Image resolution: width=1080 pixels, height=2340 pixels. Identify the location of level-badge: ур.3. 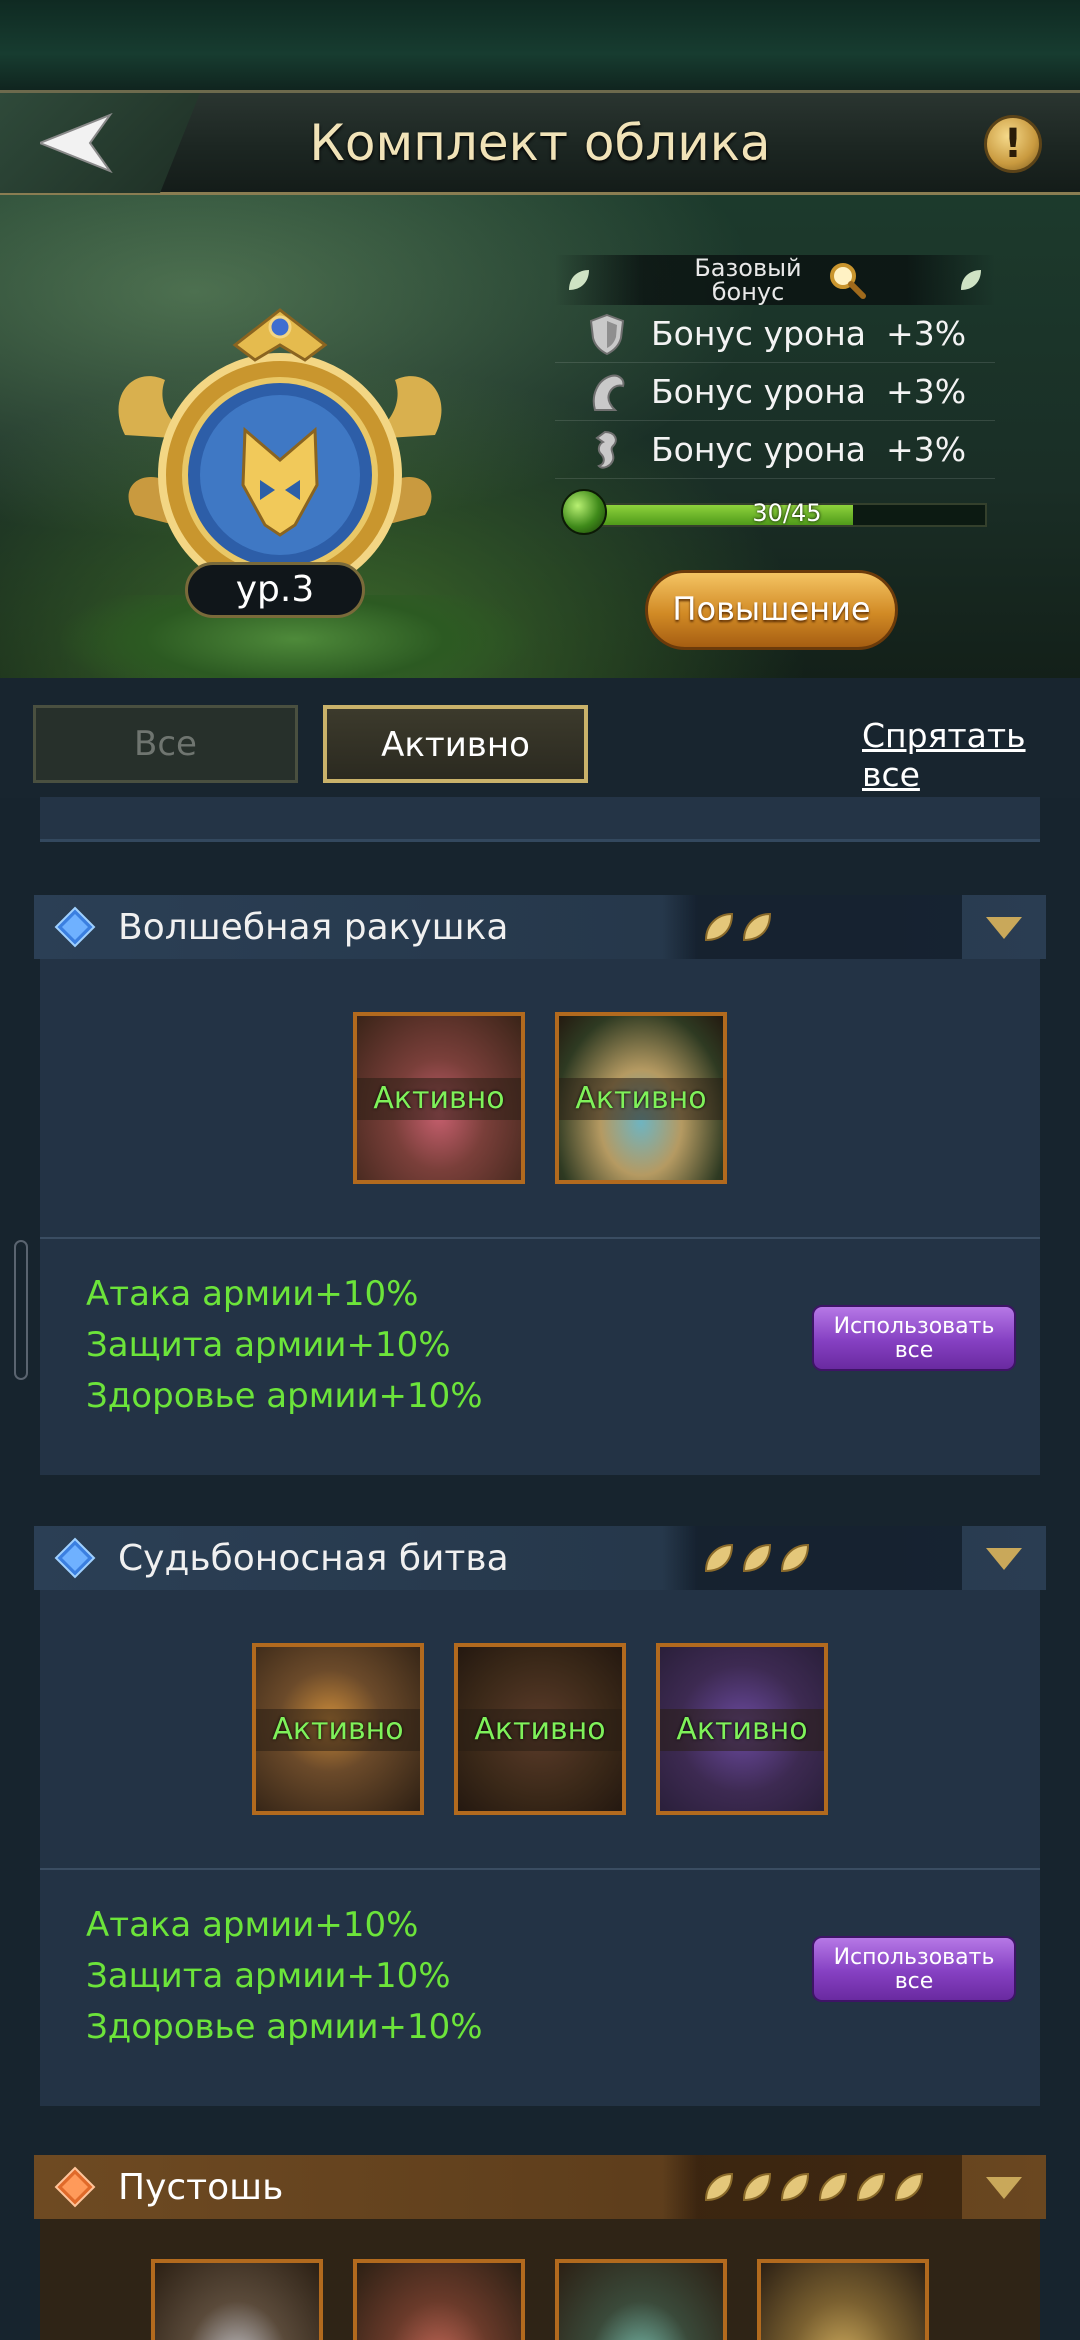
(275, 590).